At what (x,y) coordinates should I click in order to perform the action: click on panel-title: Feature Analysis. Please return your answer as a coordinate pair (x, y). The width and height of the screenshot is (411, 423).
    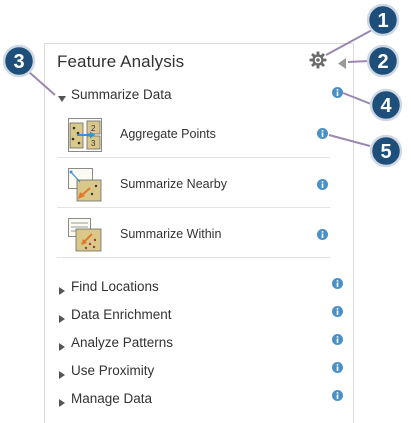
    Looking at the image, I should click on (121, 61).